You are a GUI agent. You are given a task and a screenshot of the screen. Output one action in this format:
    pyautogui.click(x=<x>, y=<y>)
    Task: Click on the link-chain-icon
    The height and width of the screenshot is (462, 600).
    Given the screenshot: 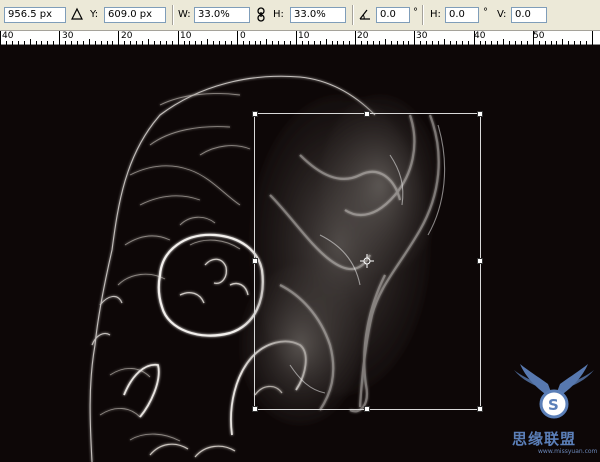 What is the action you would take?
    pyautogui.click(x=261, y=15)
    